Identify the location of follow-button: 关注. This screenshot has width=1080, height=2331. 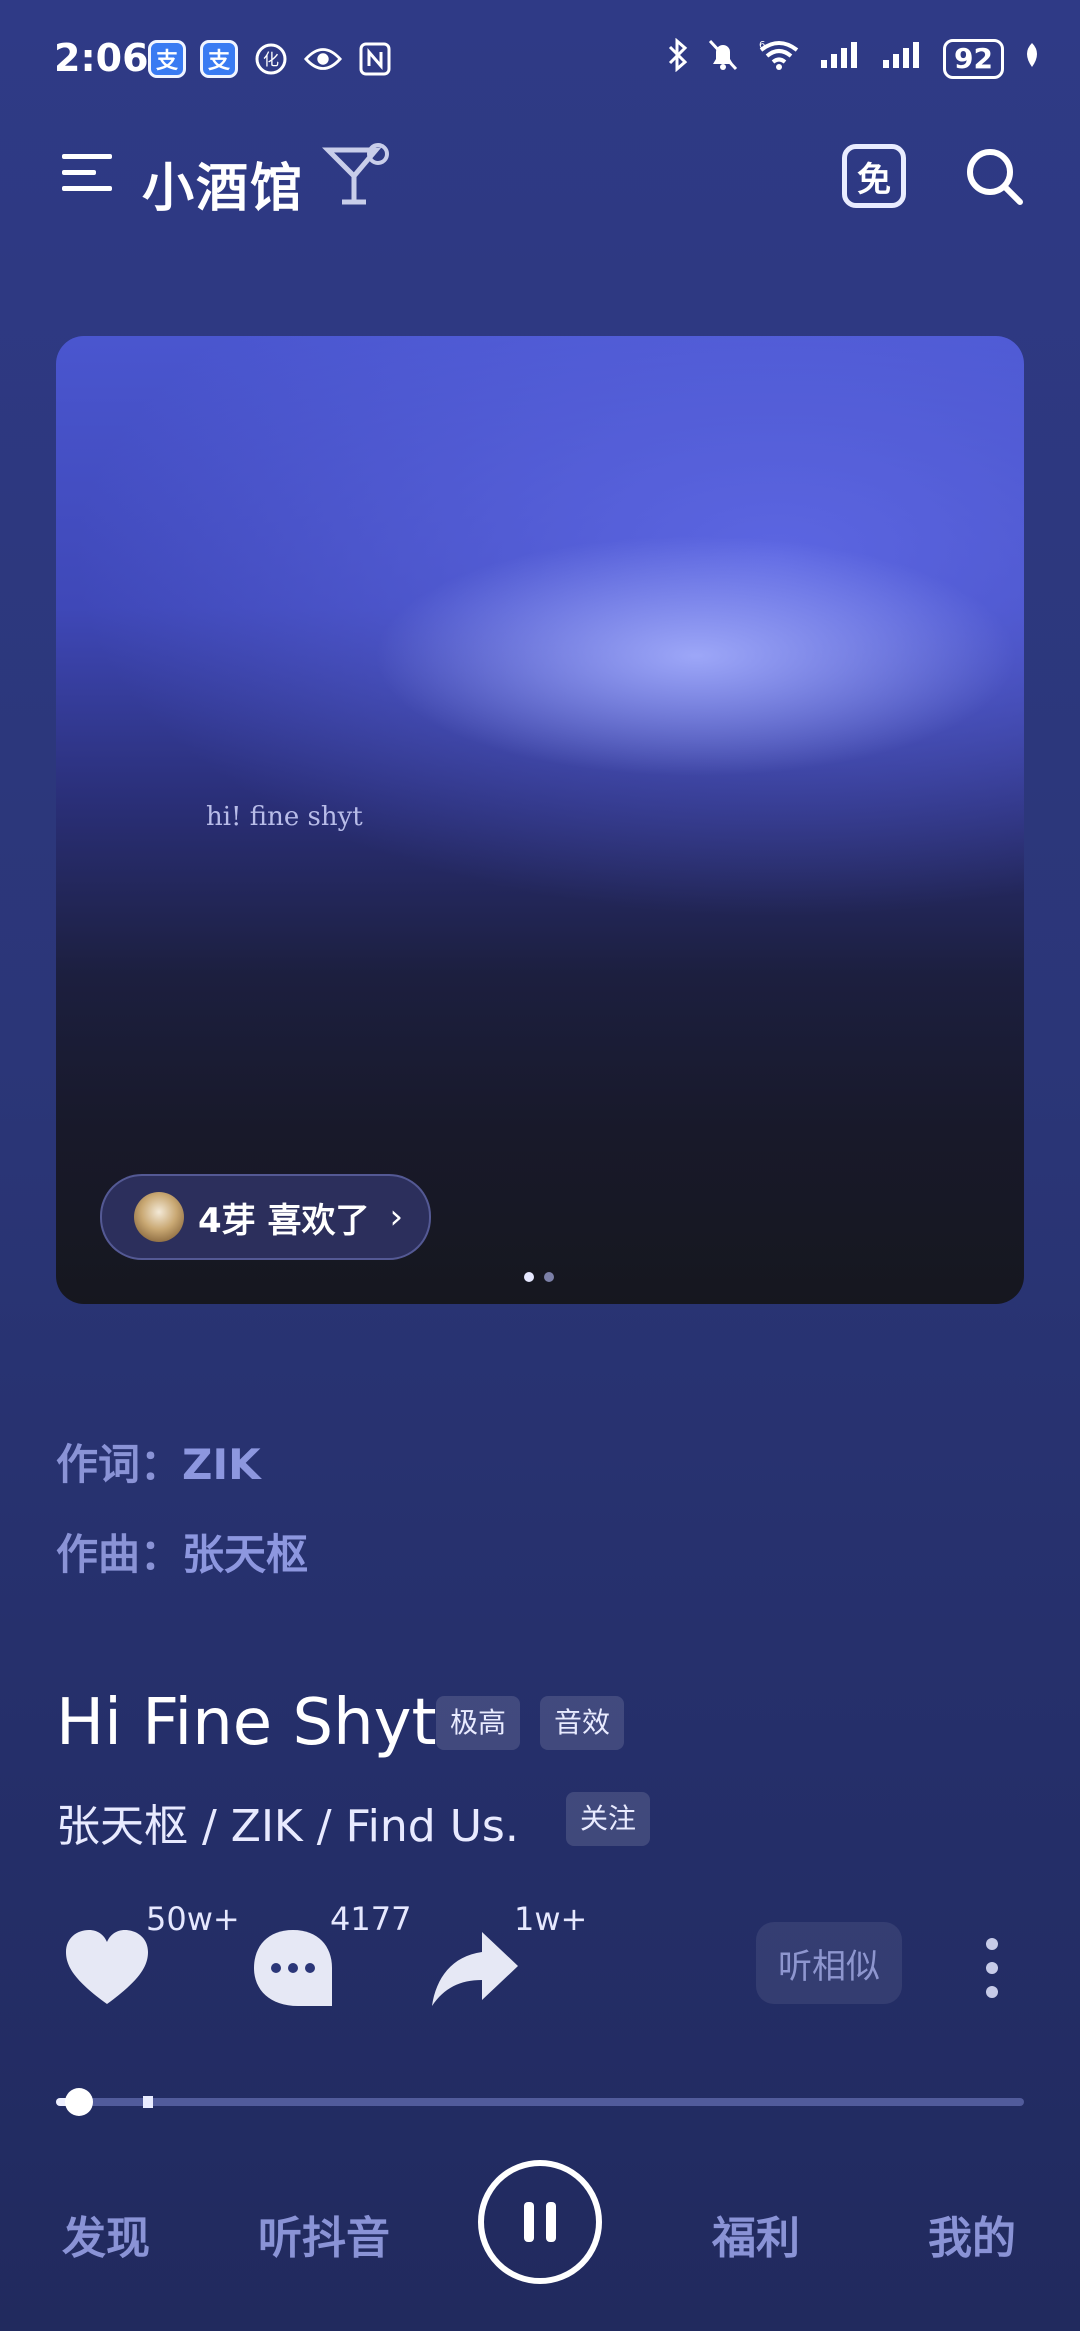
(608, 1819).